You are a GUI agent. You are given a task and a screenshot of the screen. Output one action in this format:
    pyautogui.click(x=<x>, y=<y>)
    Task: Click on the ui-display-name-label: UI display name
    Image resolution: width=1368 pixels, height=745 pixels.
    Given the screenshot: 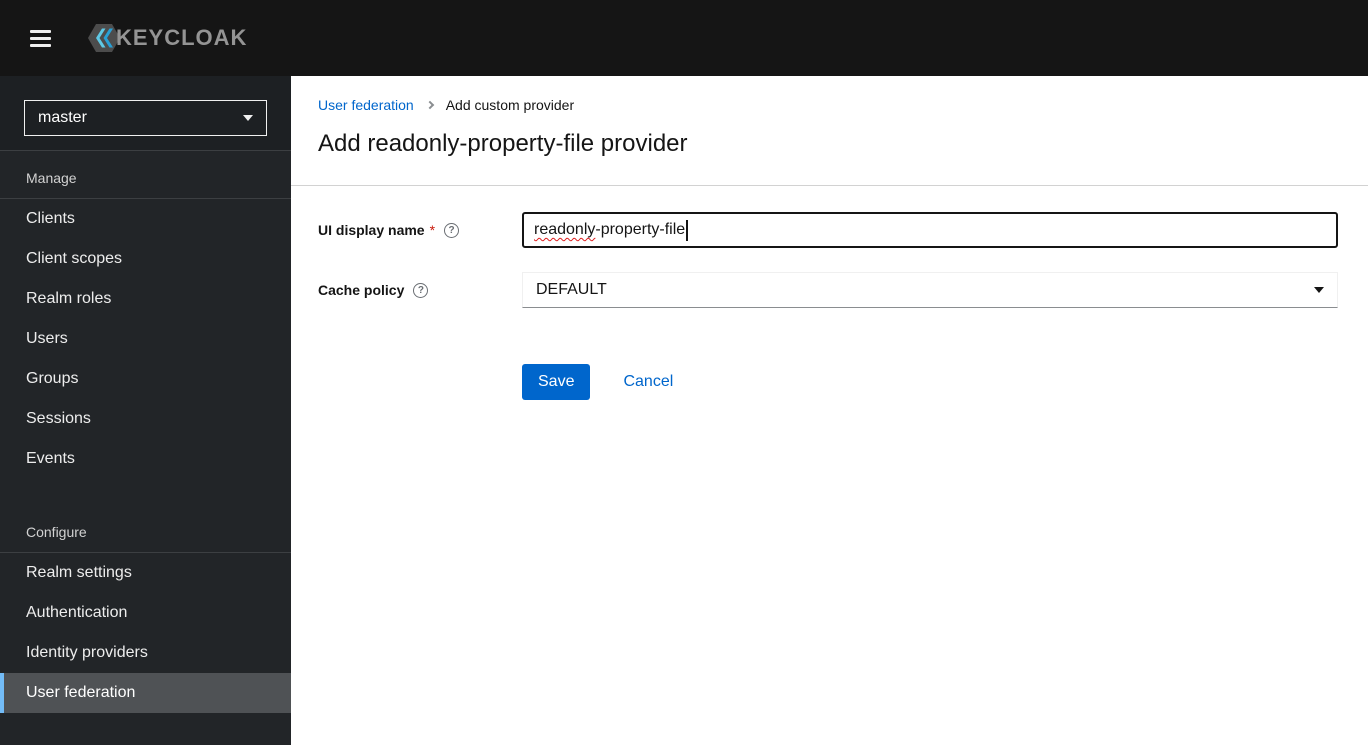 What is the action you would take?
    pyautogui.click(x=371, y=230)
    